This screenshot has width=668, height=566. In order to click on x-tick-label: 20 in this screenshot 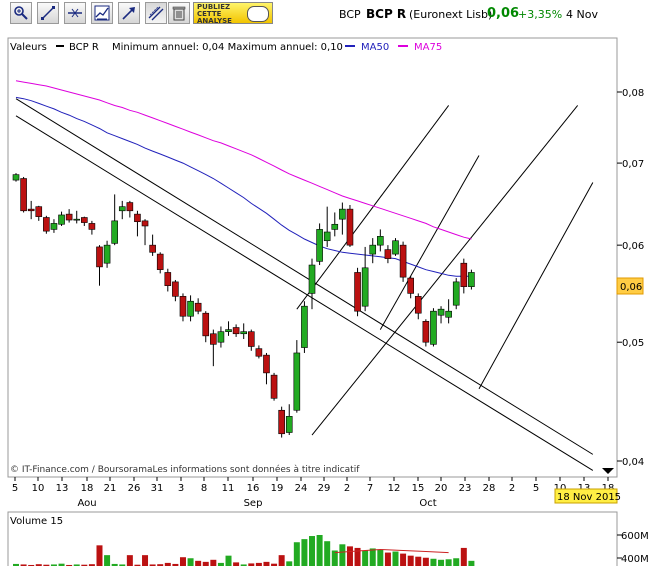, I will do `click(441, 488)`.